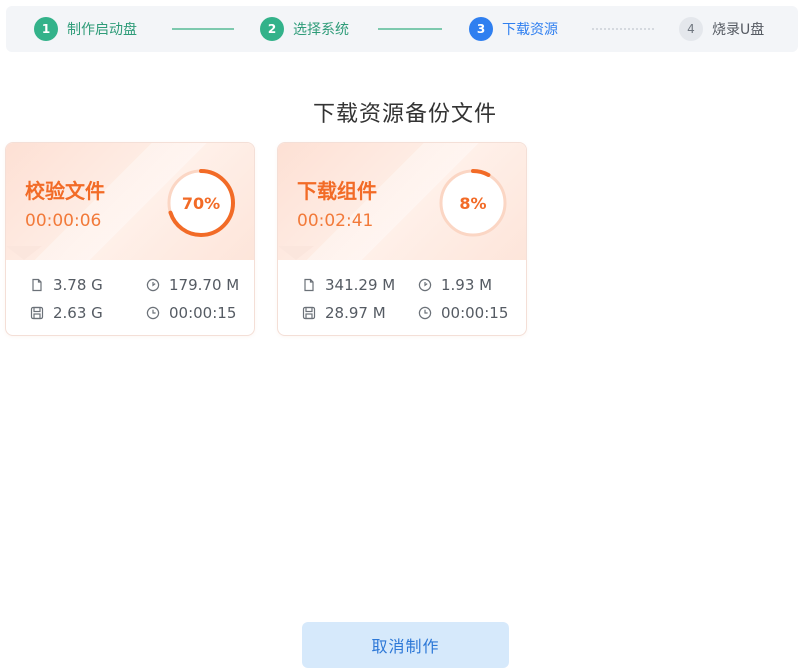 The image size is (800, 670). What do you see at coordinates (46, 29) in the screenshot?
I see `step-number-1: 1` at bounding box center [46, 29].